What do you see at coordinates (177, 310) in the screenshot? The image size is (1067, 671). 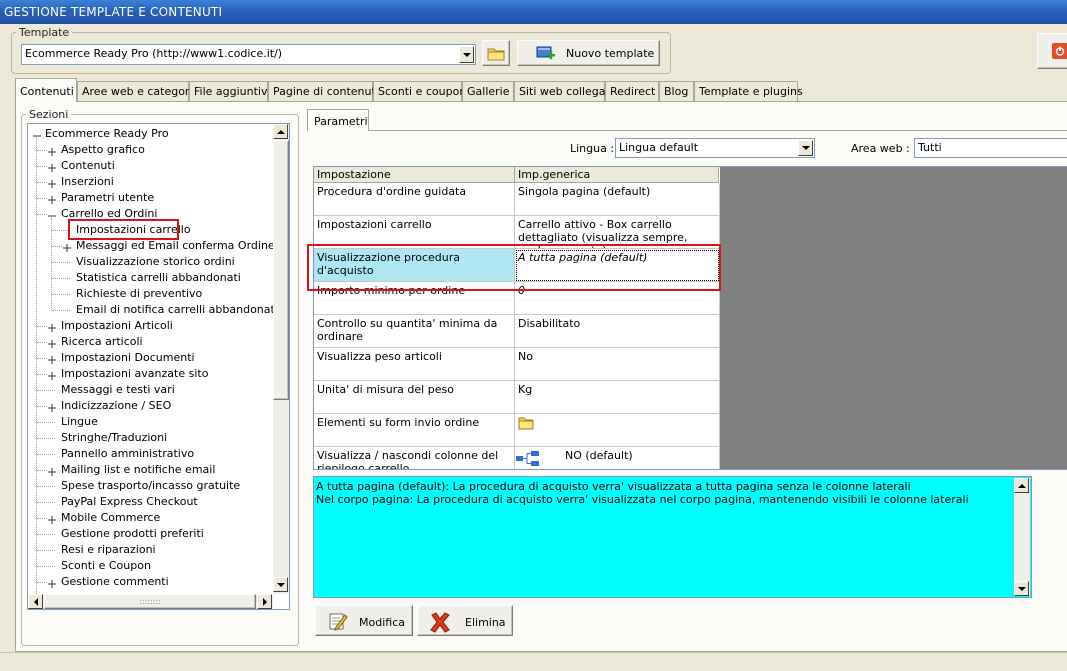 I see `tree-item: Email di notifica carrelli abbandonati` at bounding box center [177, 310].